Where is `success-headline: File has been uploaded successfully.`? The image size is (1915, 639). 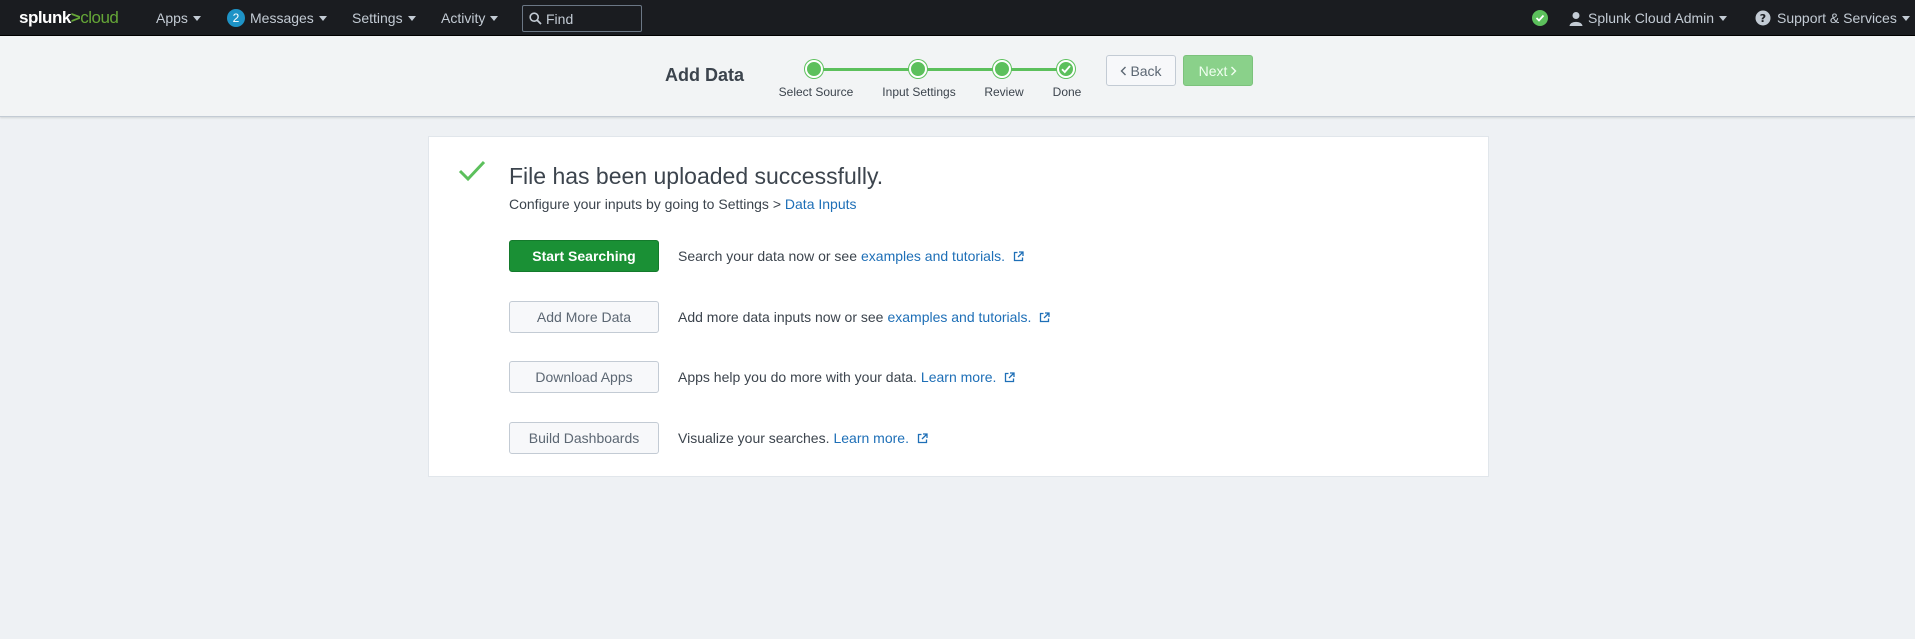
success-headline: File has been uploaded successfully. is located at coordinates (696, 176).